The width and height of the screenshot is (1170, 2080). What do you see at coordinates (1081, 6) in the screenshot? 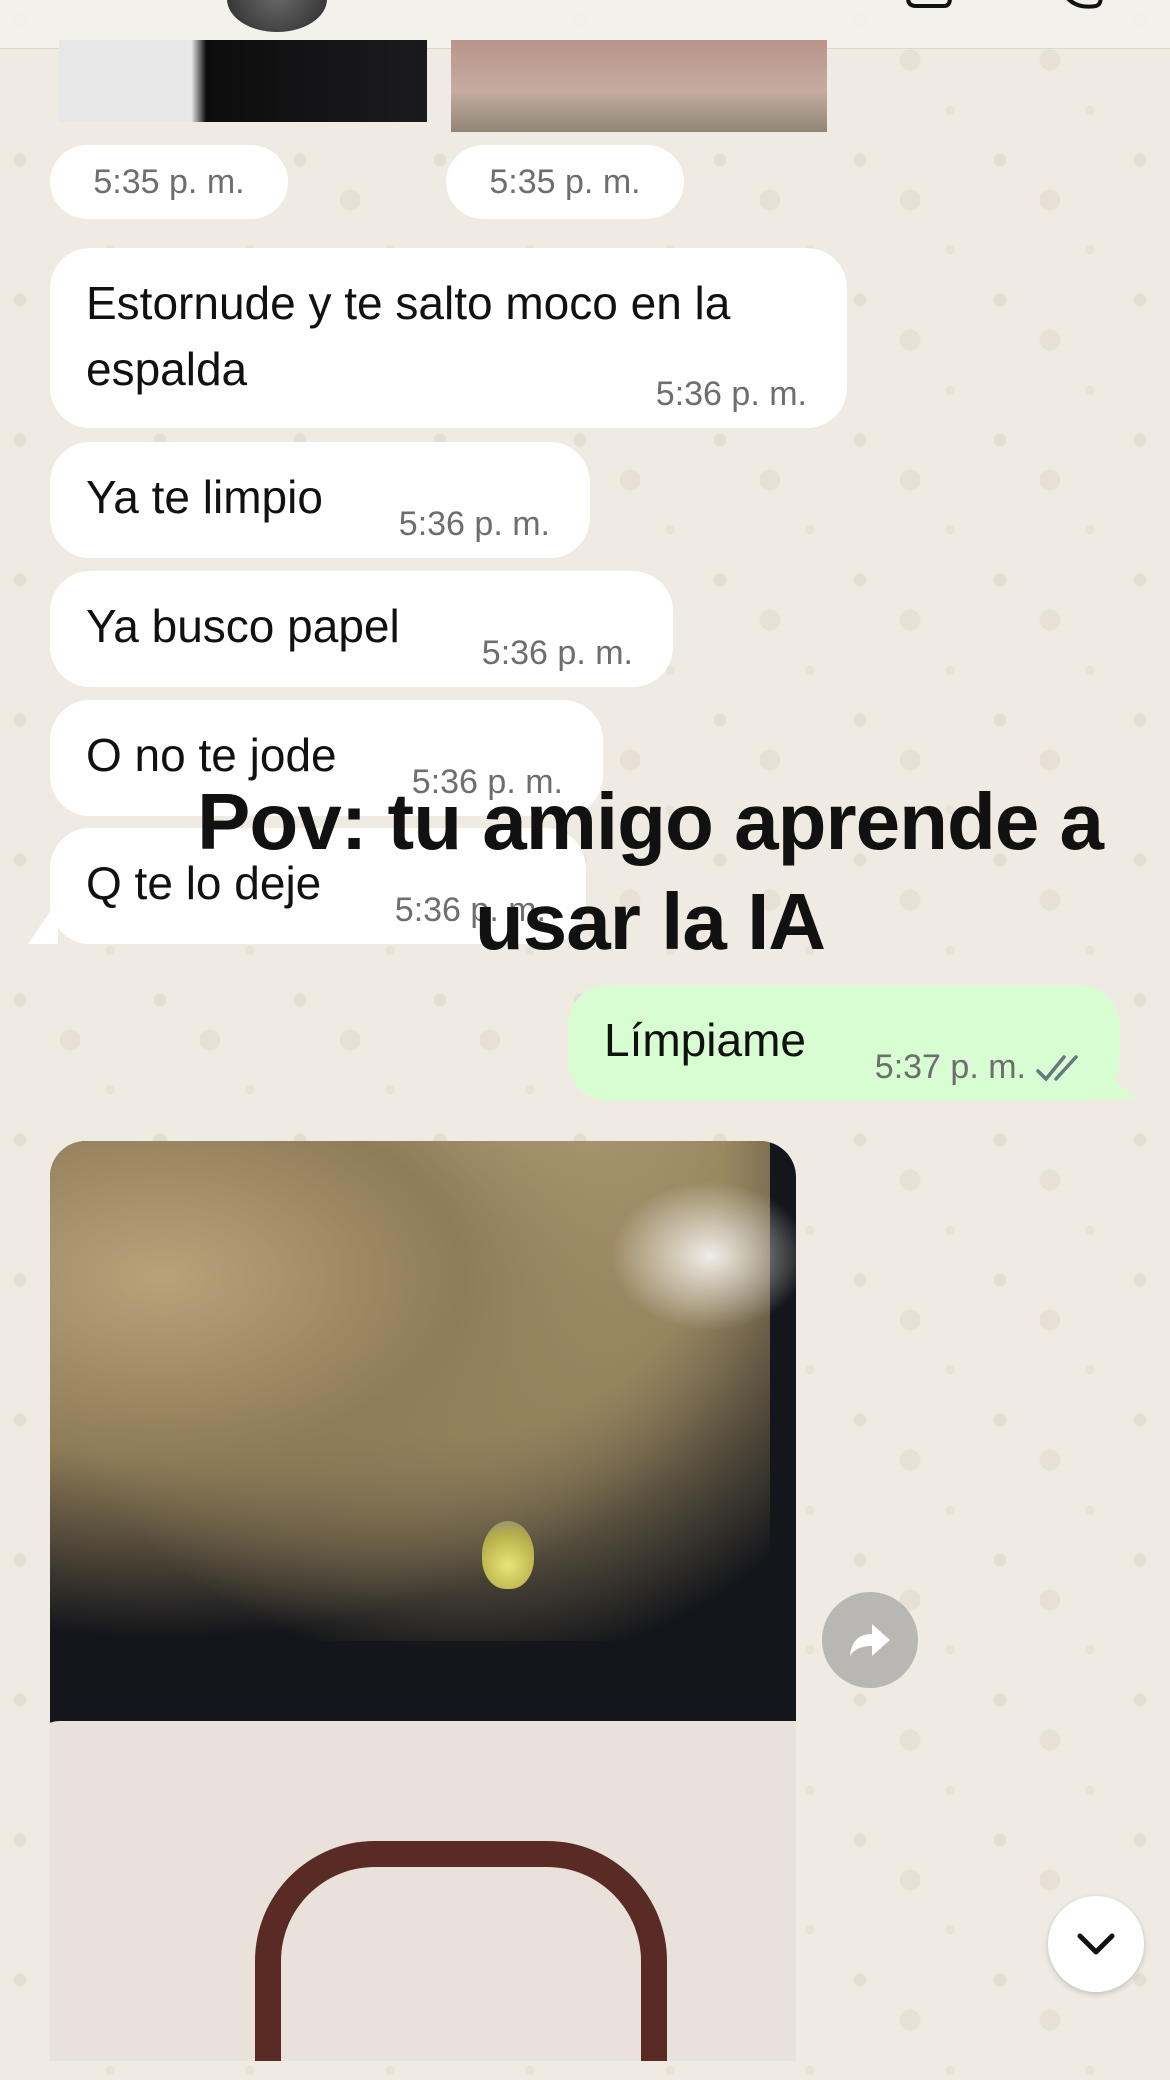
I see `call-icon` at bounding box center [1081, 6].